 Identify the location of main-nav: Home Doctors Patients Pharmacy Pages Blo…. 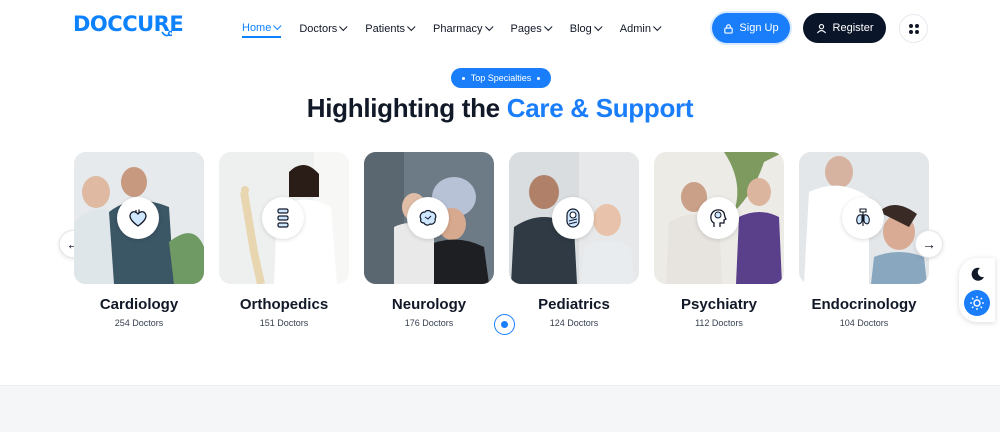
(460, 29).